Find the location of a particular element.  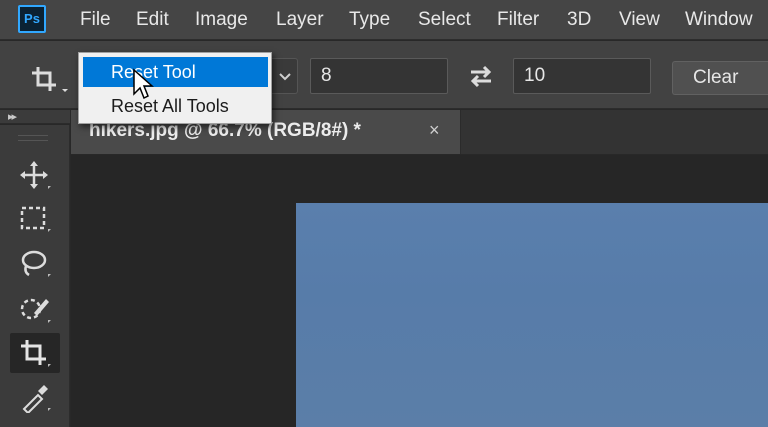

menu-window: Window is located at coordinates (719, 20).